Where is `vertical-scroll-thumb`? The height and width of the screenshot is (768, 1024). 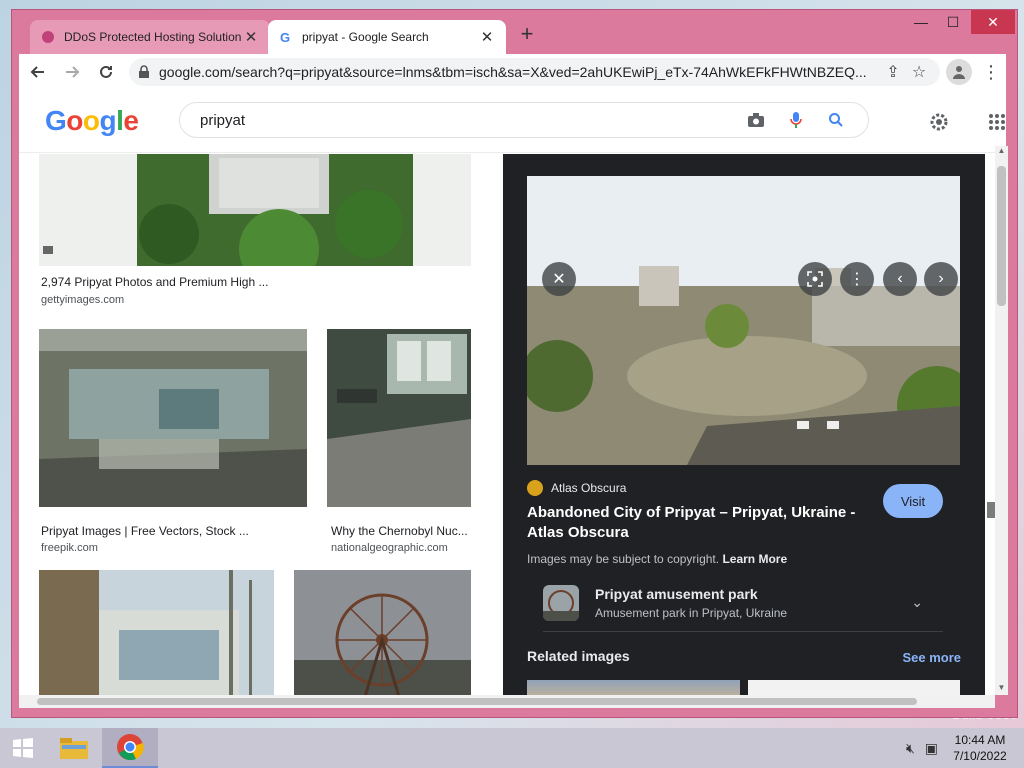 vertical-scroll-thumb is located at coordinates (1001, 236).